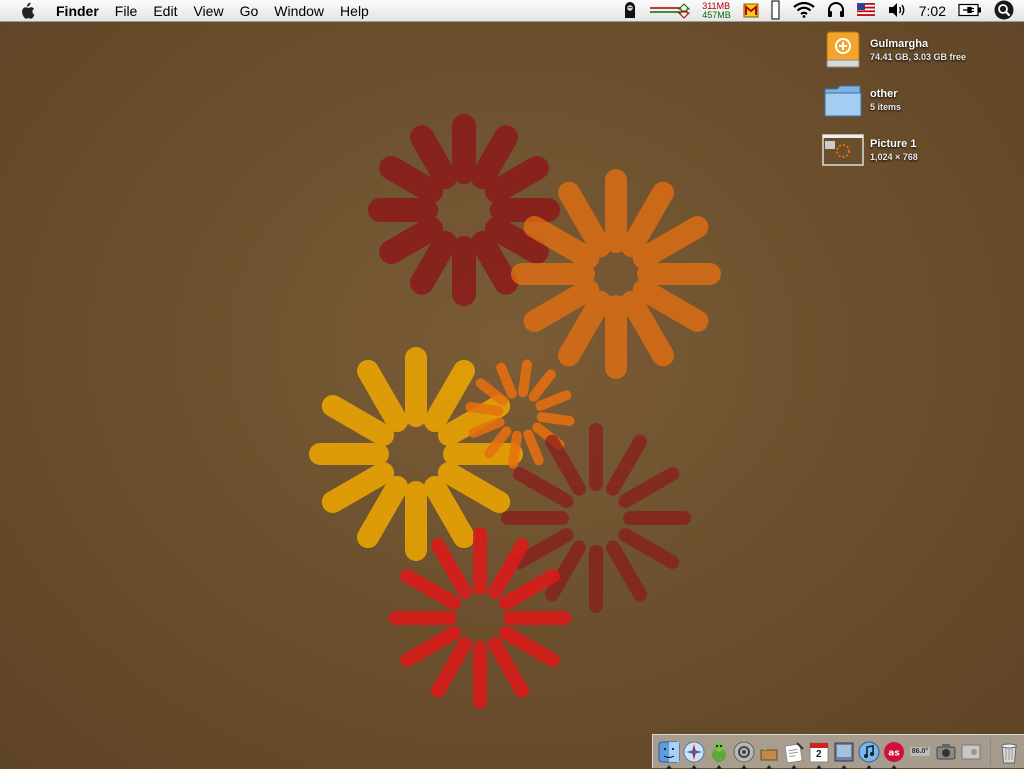 This screenshot has height=769, width=1024. I want to click on network-activity-icon, so click(670, 11).